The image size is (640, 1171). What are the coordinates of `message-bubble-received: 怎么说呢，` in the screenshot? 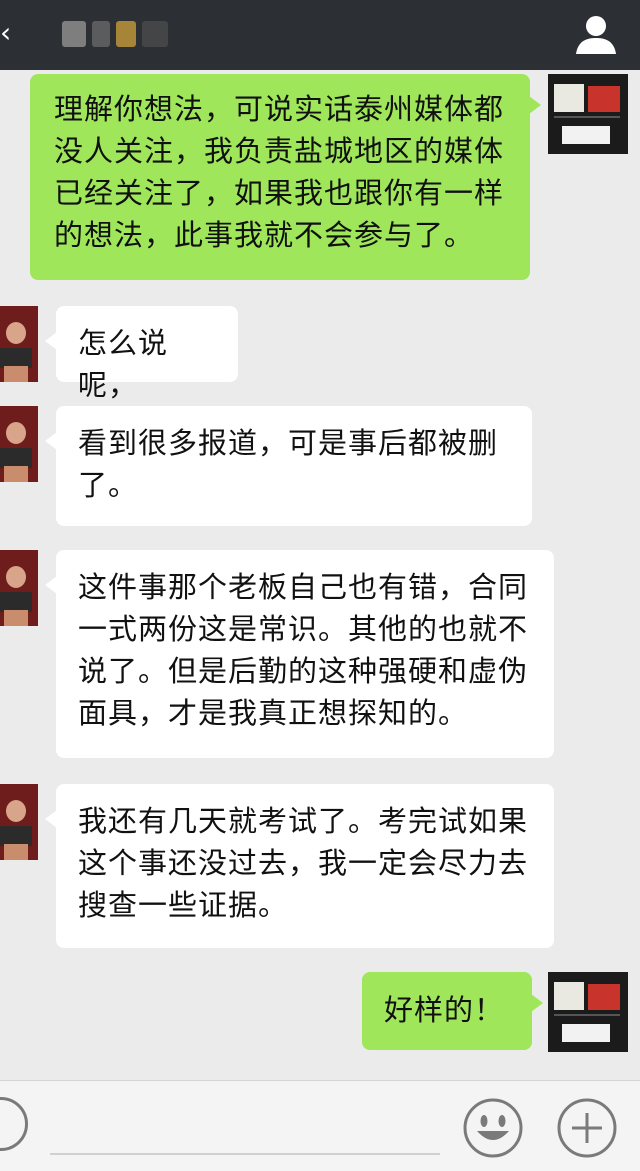 It's located at (147, 344).